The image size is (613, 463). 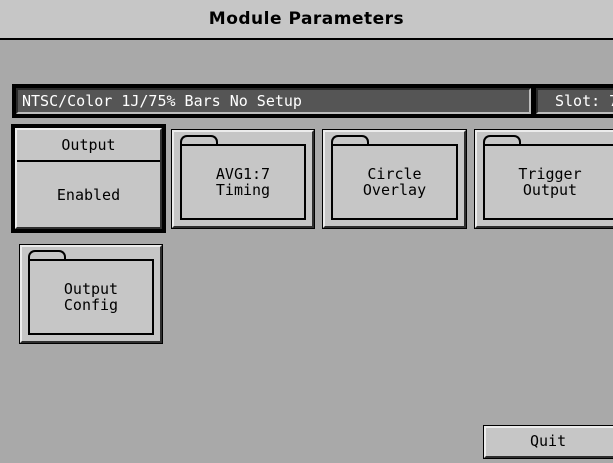 What do you see at coordinates (88, 146) in the screenshot?
I see `output-label: Output` at bounding box center [88, 146].